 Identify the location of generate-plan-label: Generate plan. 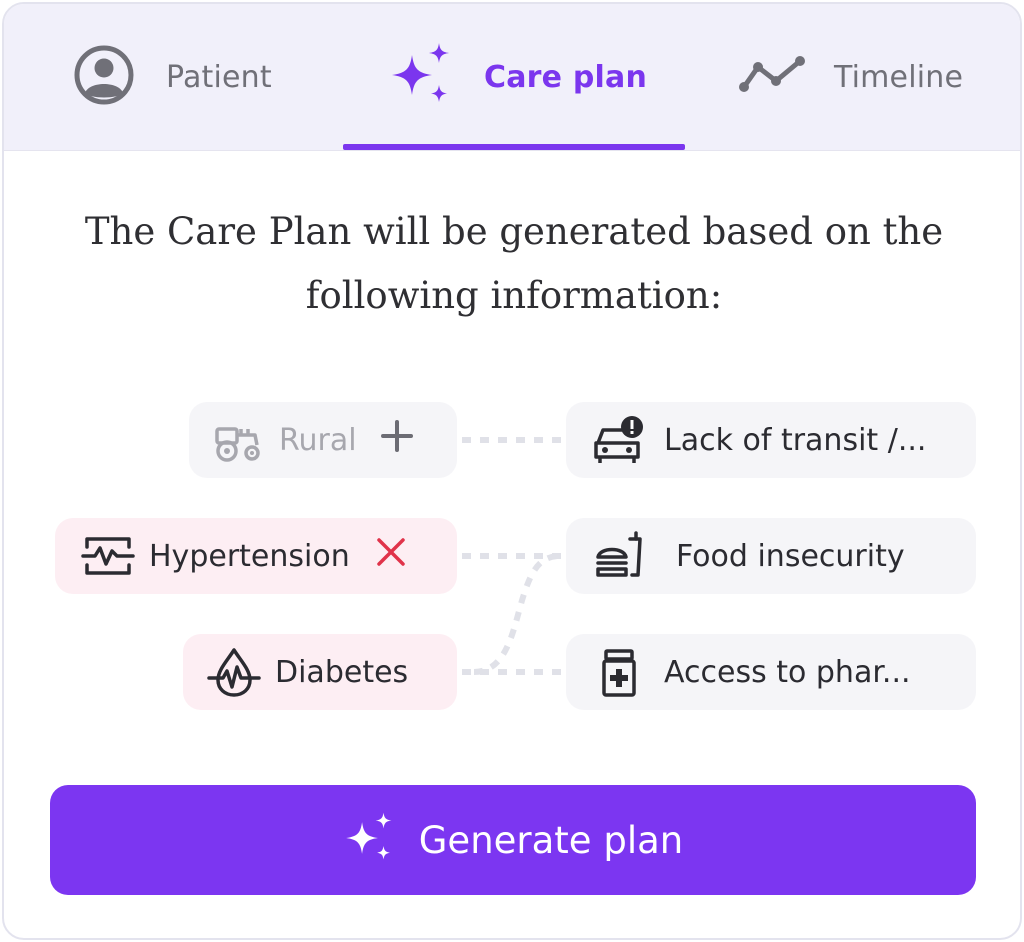
(551, 840).